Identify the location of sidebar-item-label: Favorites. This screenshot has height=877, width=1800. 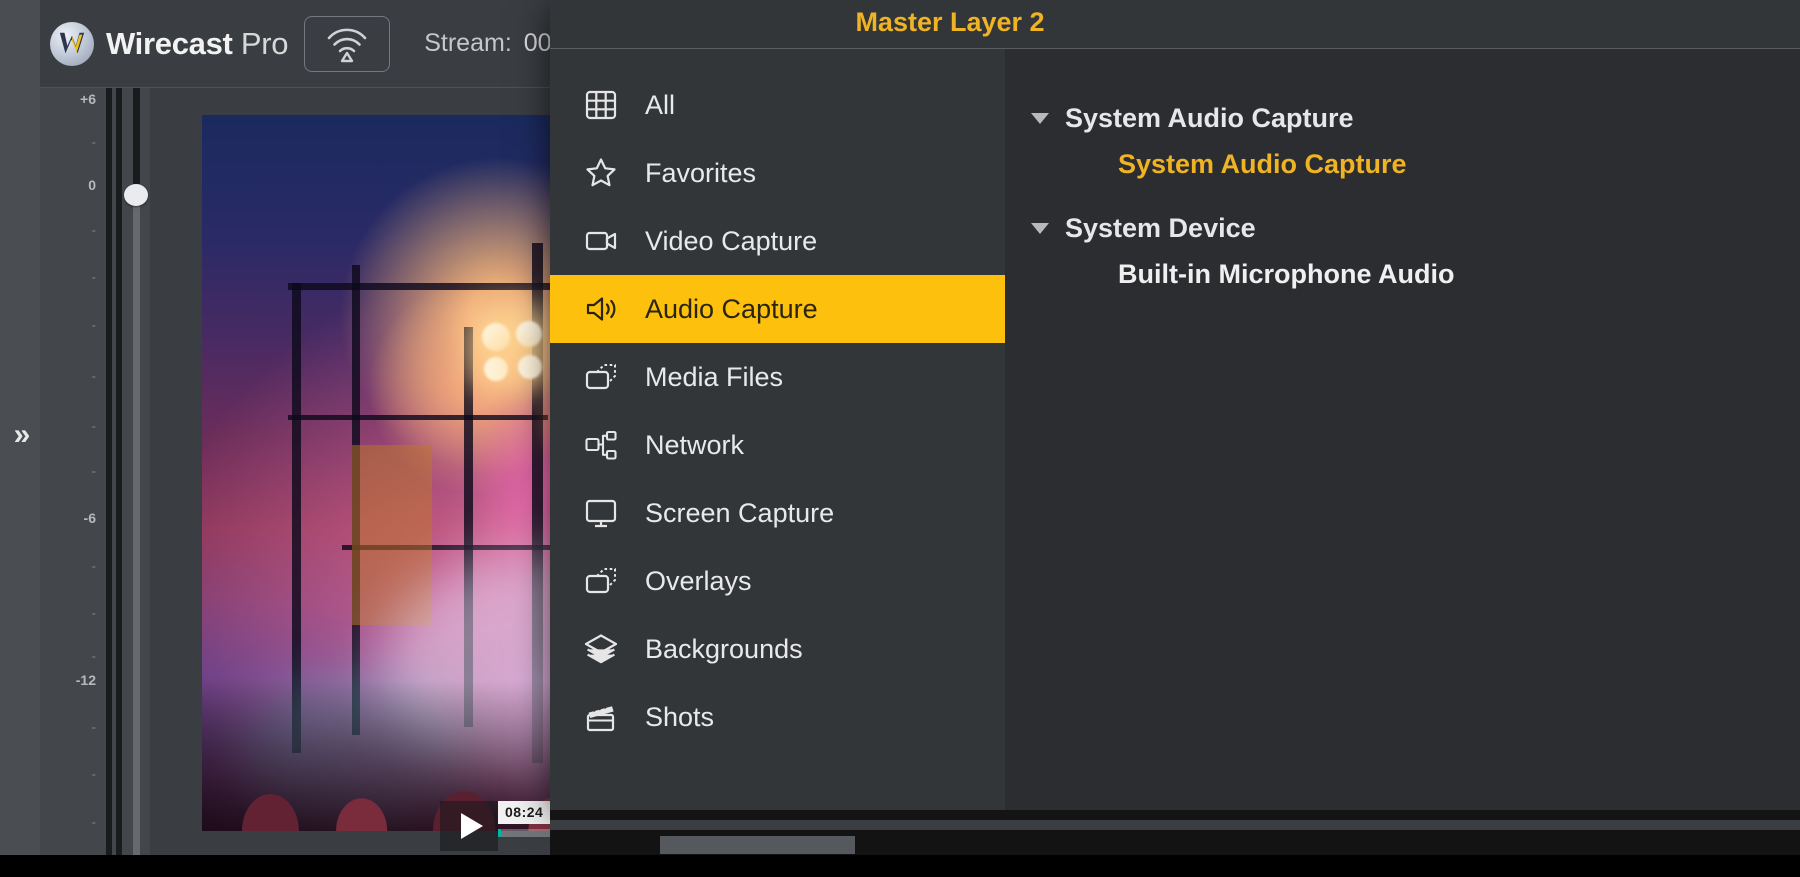
(701, 172).